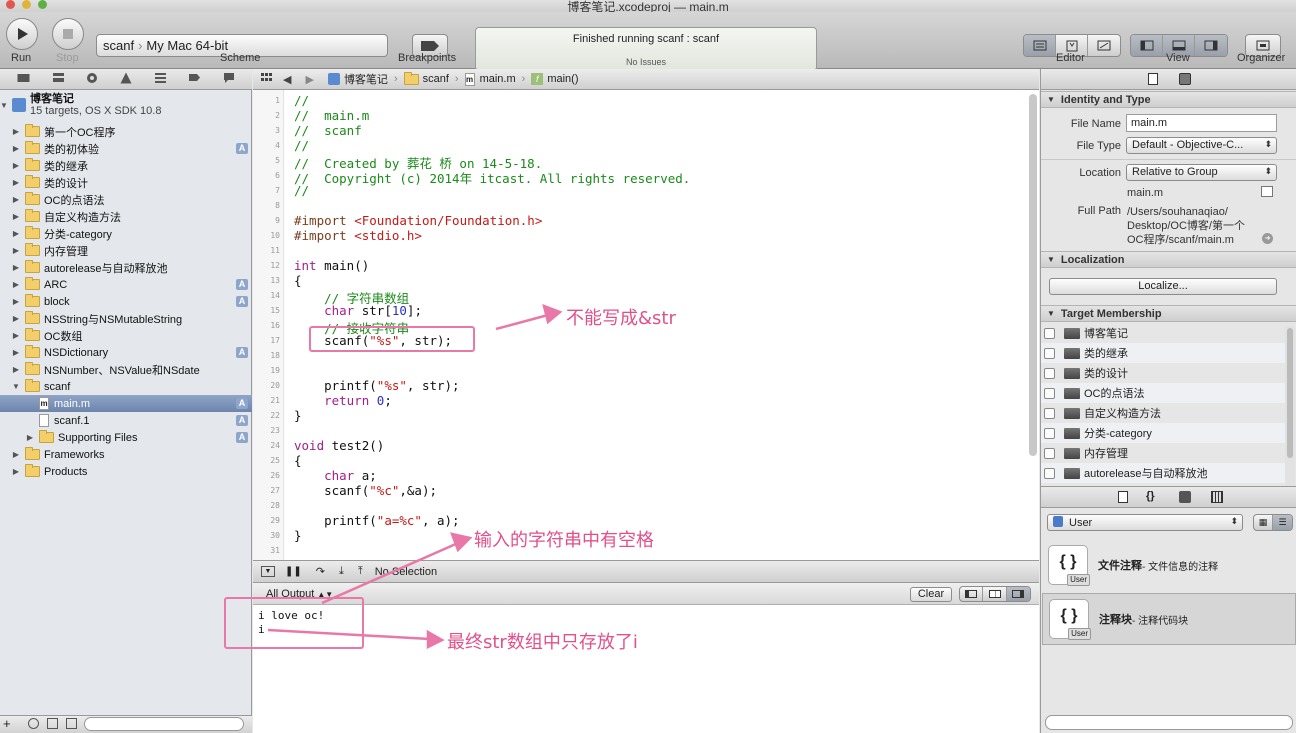 Image resolution: width=1296 pixels, height=733 pixels. What do you see at coordinates (542, 642) in the screenshot?
I see `annotation-text: 最终str数组中只存放了i` at bounding box center [542, 642].